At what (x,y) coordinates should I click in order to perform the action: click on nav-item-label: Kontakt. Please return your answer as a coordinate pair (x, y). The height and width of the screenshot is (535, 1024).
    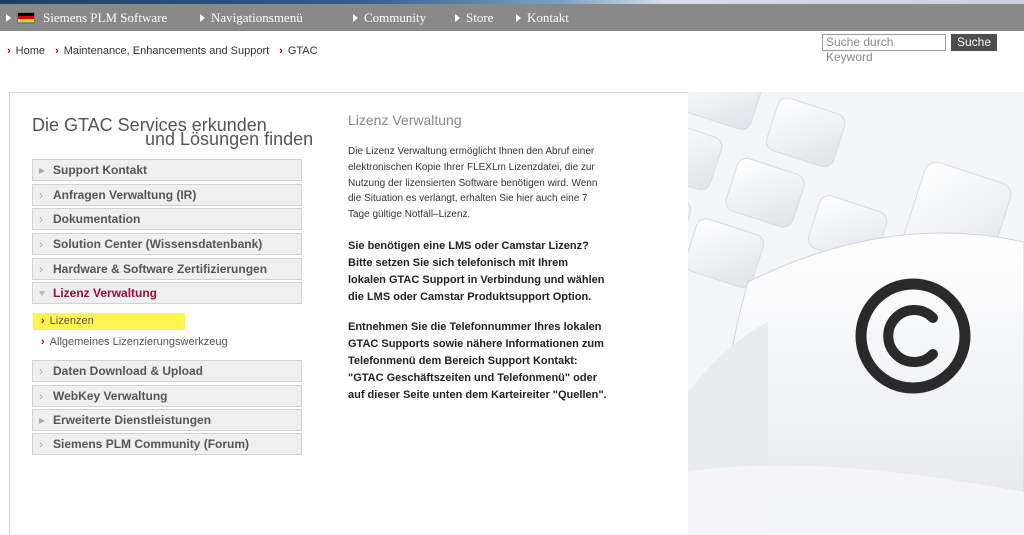
    Looking at the image, I should click on (548, 17).